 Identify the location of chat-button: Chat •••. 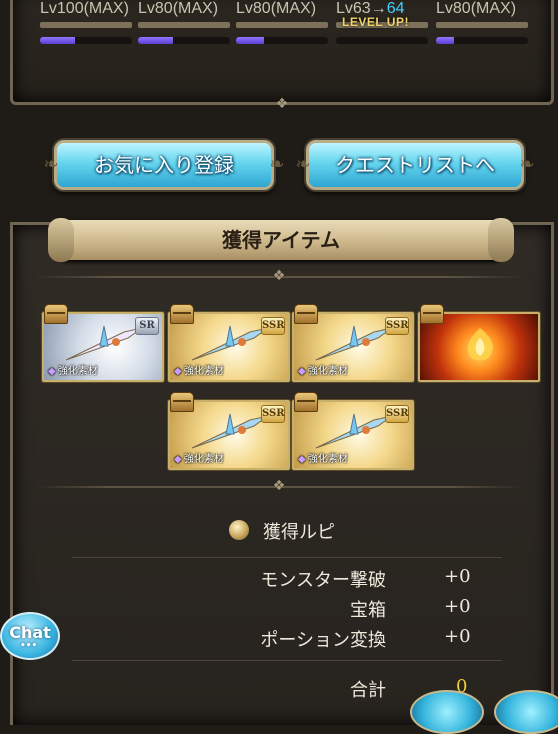
(30, 636).